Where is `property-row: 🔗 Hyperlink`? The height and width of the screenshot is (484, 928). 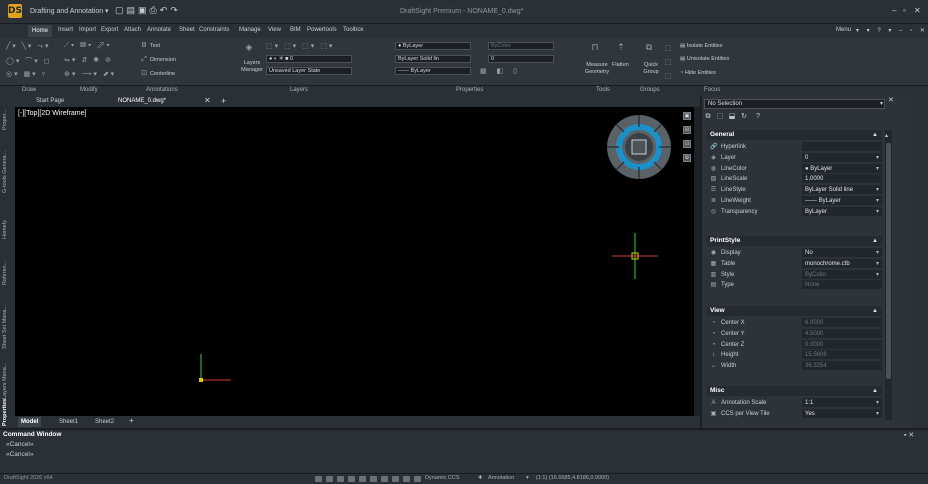
property-row: 🔗 Hyperlink is located at coordinates (794, 147).